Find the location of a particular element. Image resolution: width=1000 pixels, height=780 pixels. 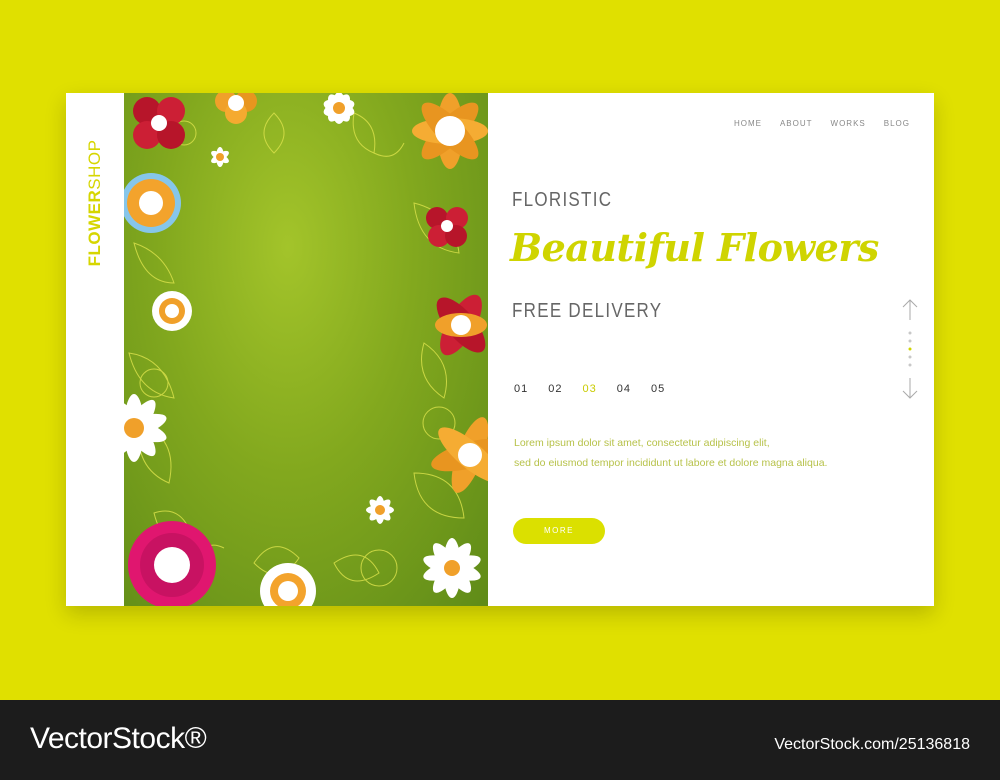

nav-about: ABOUT is located at coordinates (796, 123).